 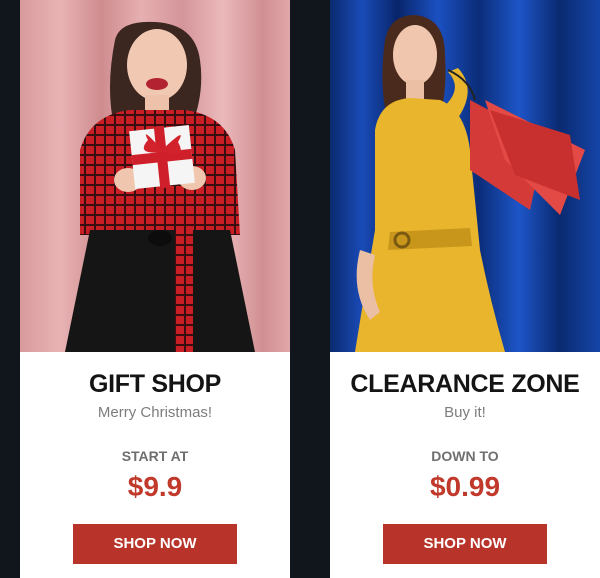 What do you see at coordinates (465, 384) in the screenshot?
I see `card-title: CLEARANCE ZONE` at bounding box center [465, 384].